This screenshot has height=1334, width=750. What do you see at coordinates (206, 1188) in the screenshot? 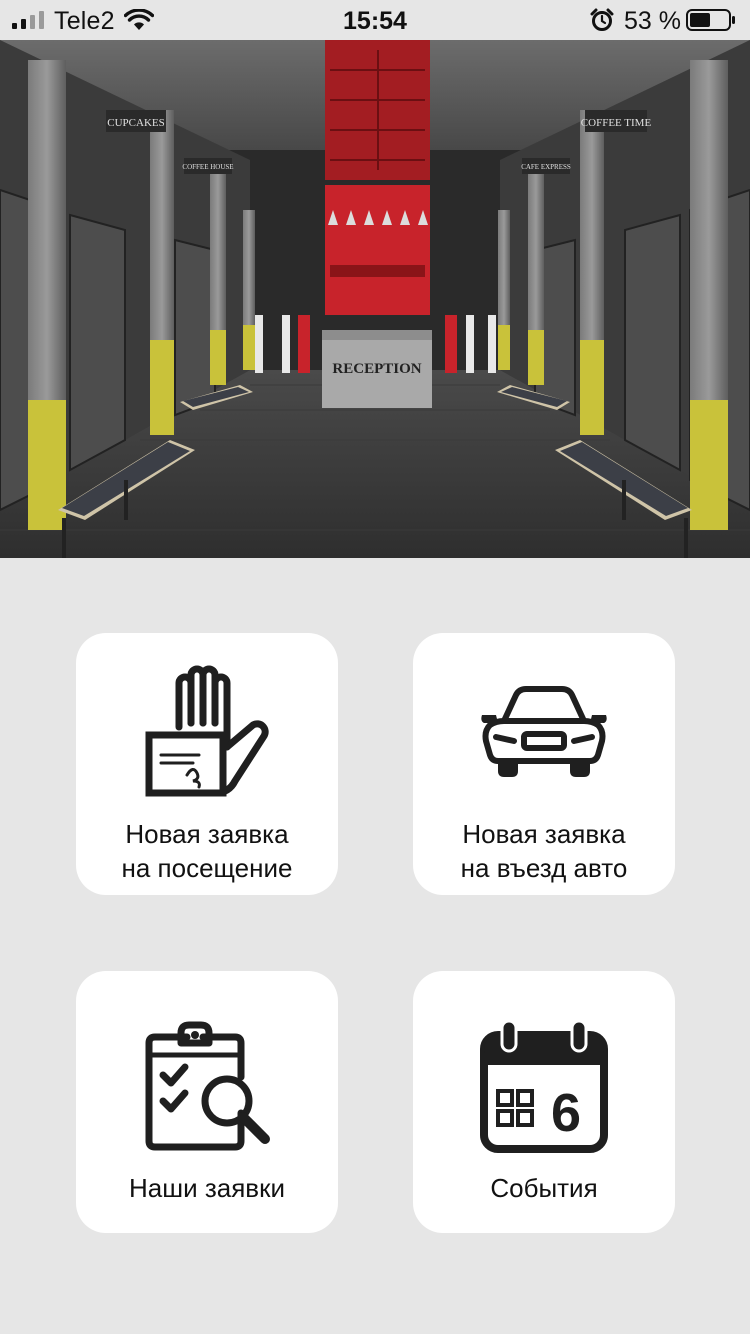
I see `tile-label: Наши заявки` at bounding box center [206, 1188].